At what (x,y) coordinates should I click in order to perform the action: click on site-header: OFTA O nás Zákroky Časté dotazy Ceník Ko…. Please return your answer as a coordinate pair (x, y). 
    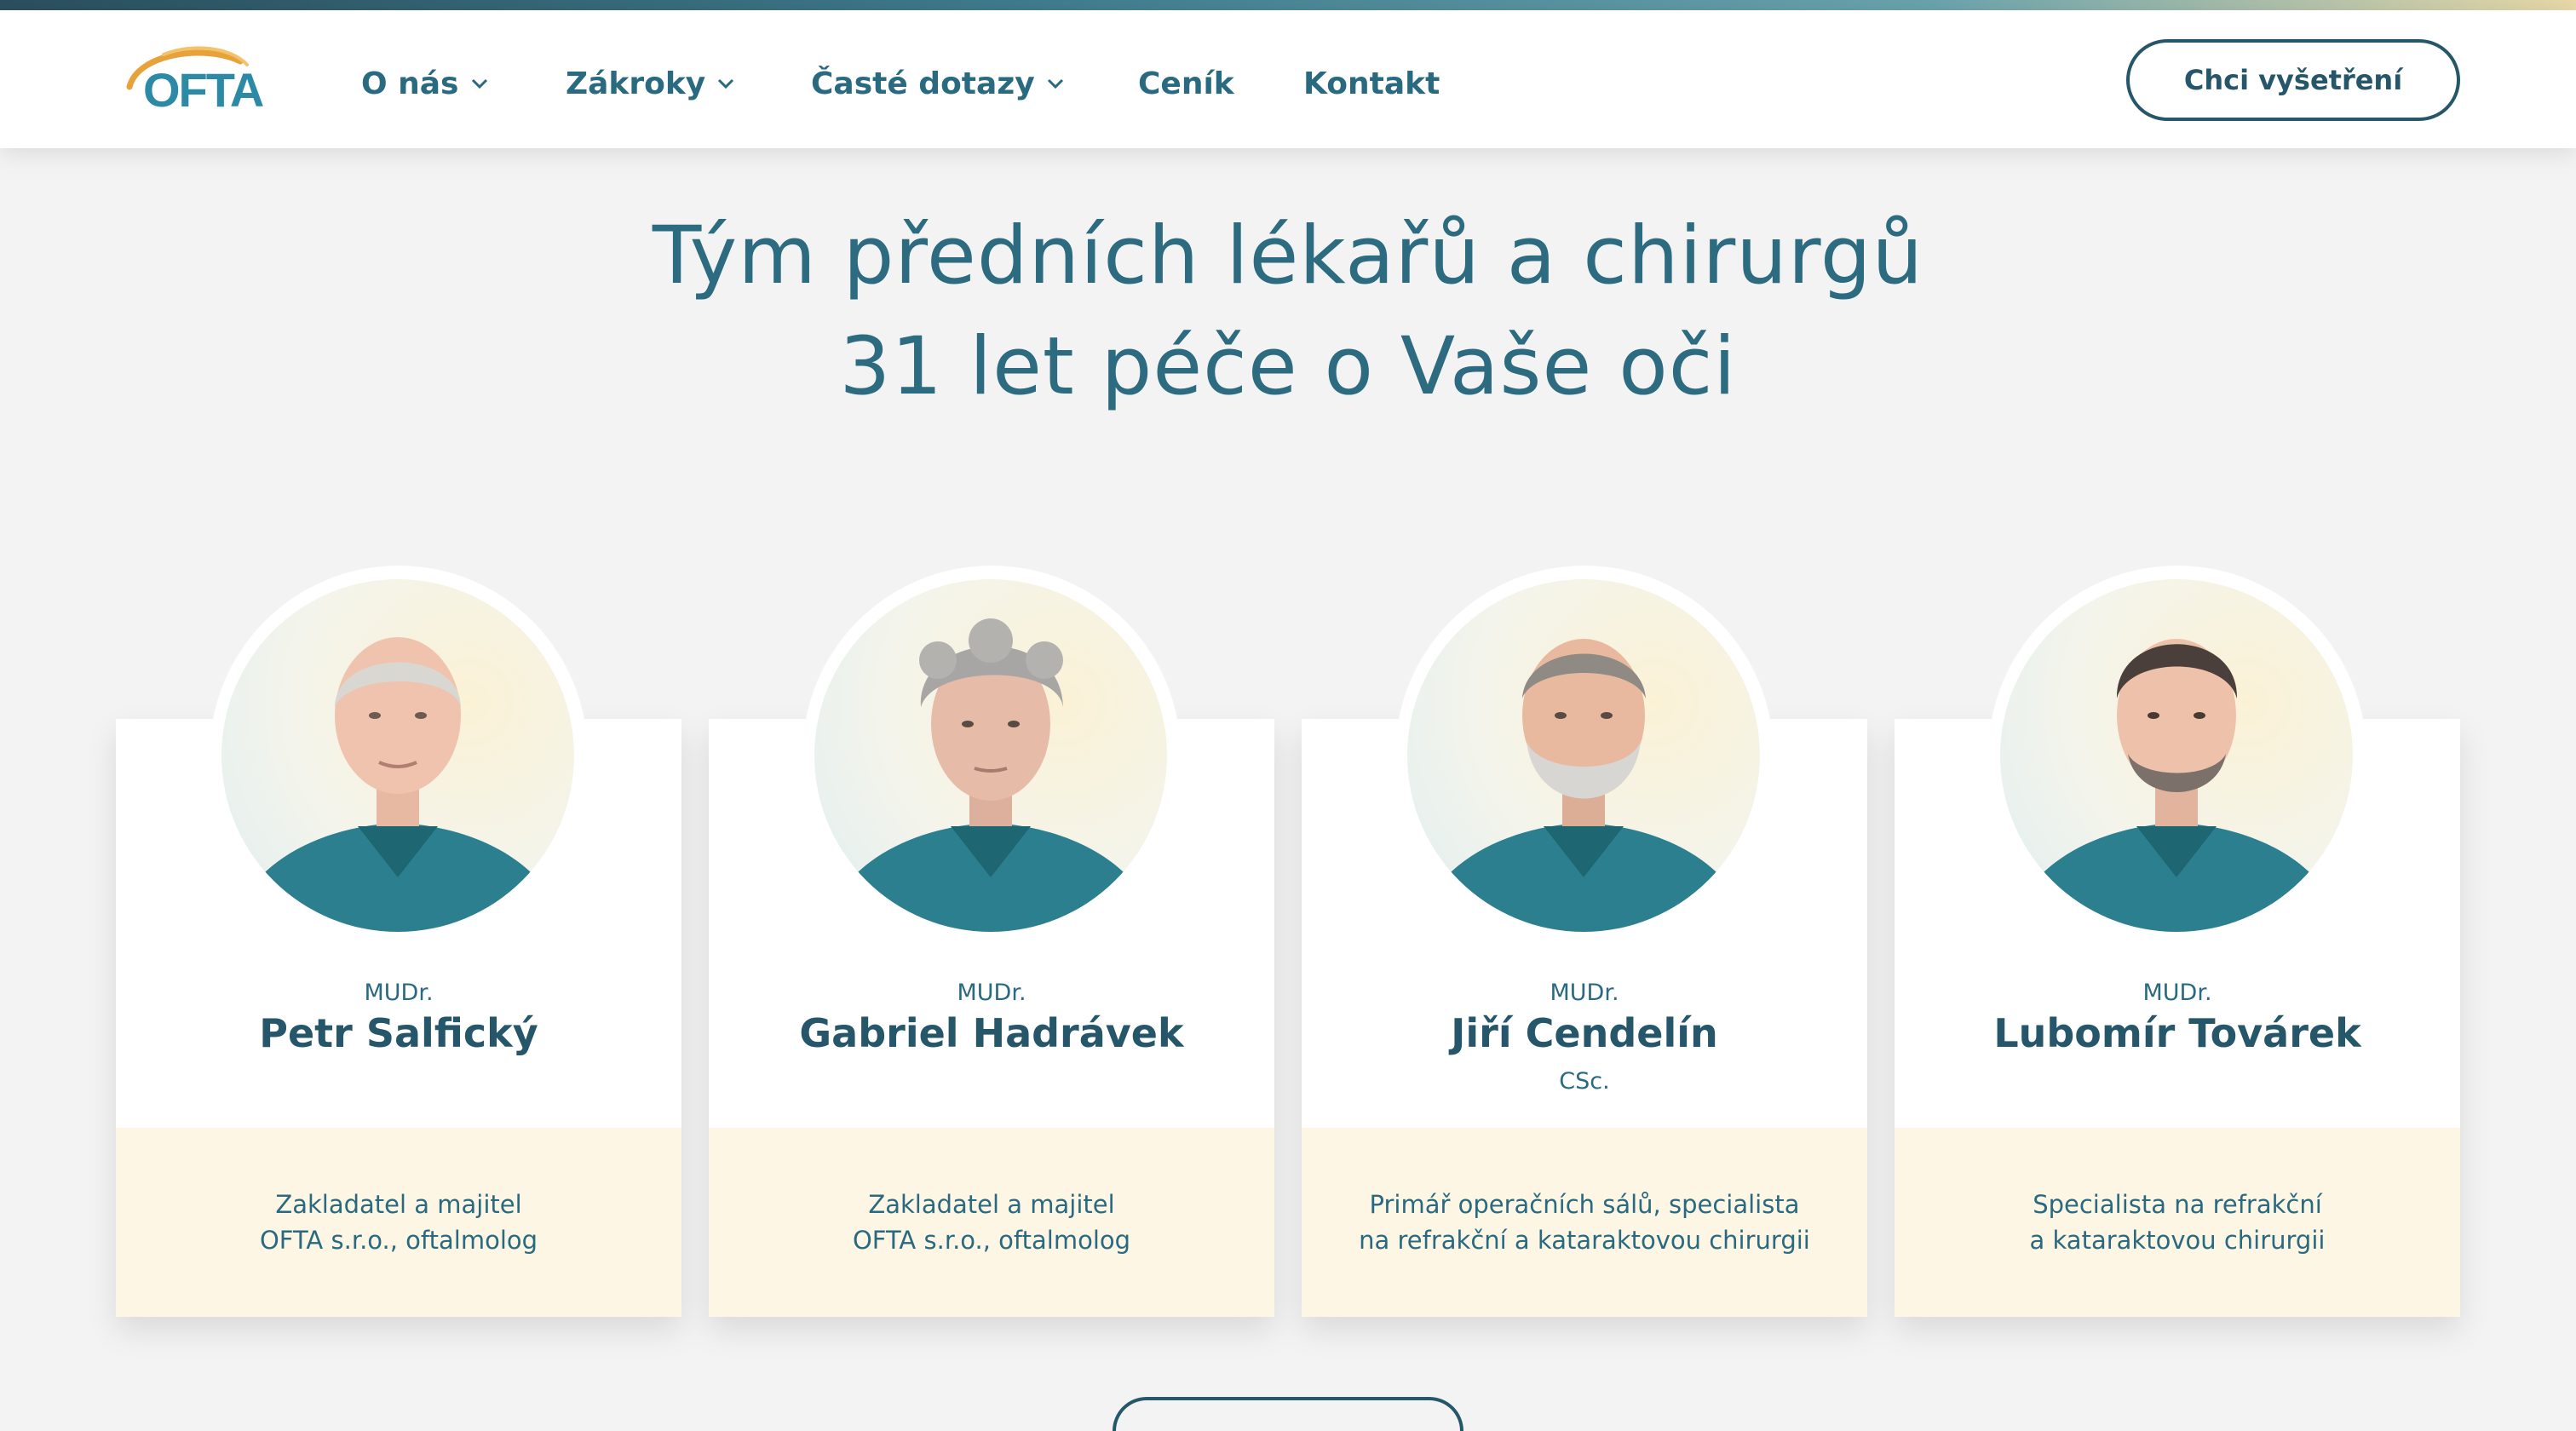
    Looking at the image, I should click on (1288, 79).